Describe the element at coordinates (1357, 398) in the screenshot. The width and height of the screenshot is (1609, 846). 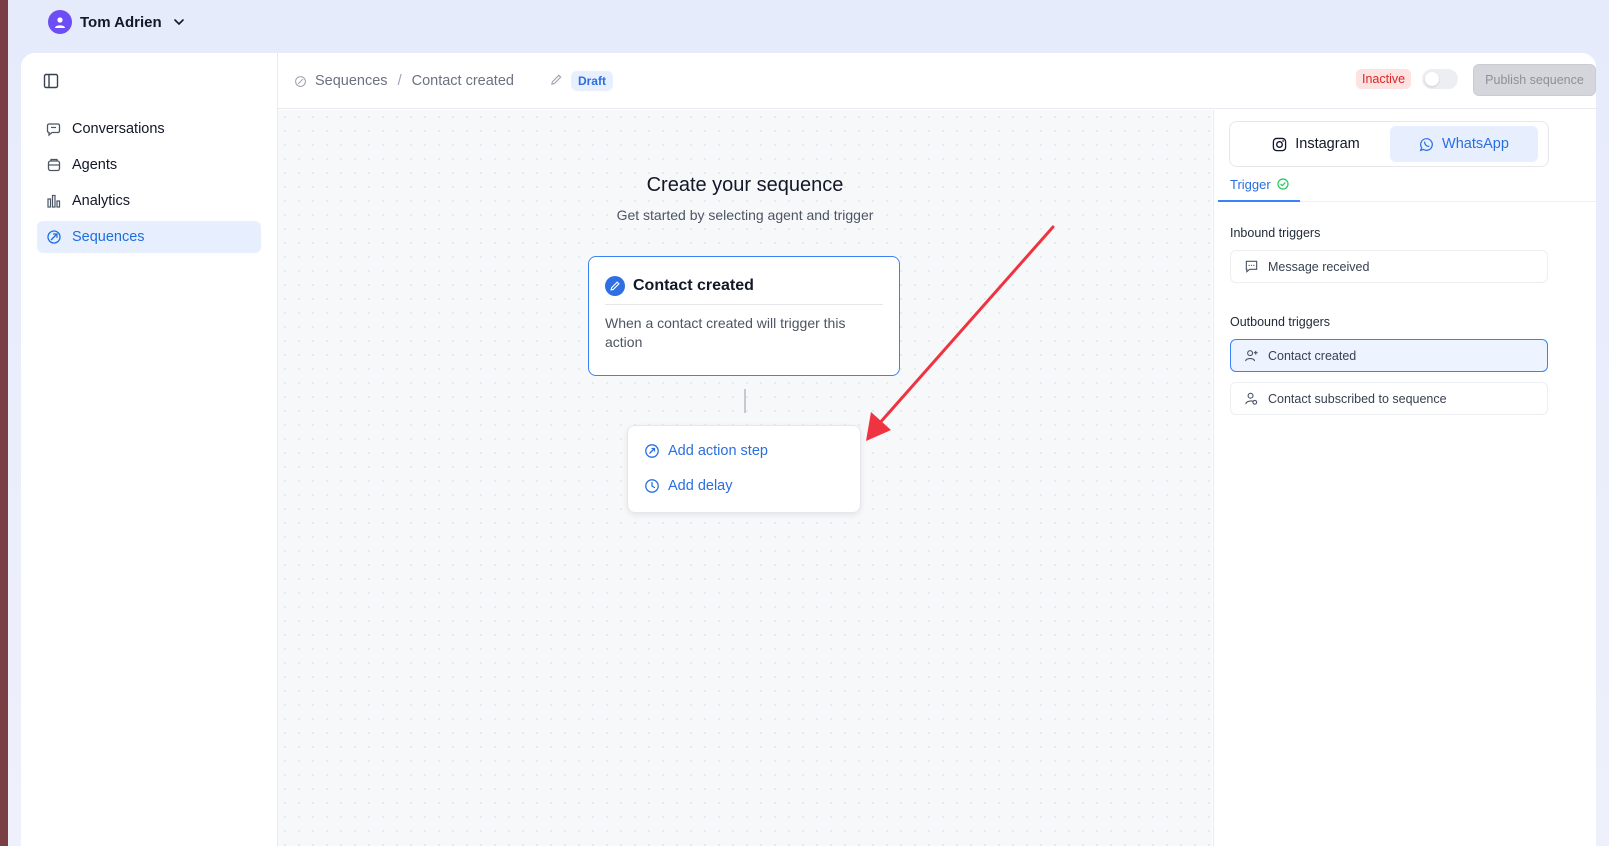
I see `trigger-label: Contact subscribed to sequence` at that location.